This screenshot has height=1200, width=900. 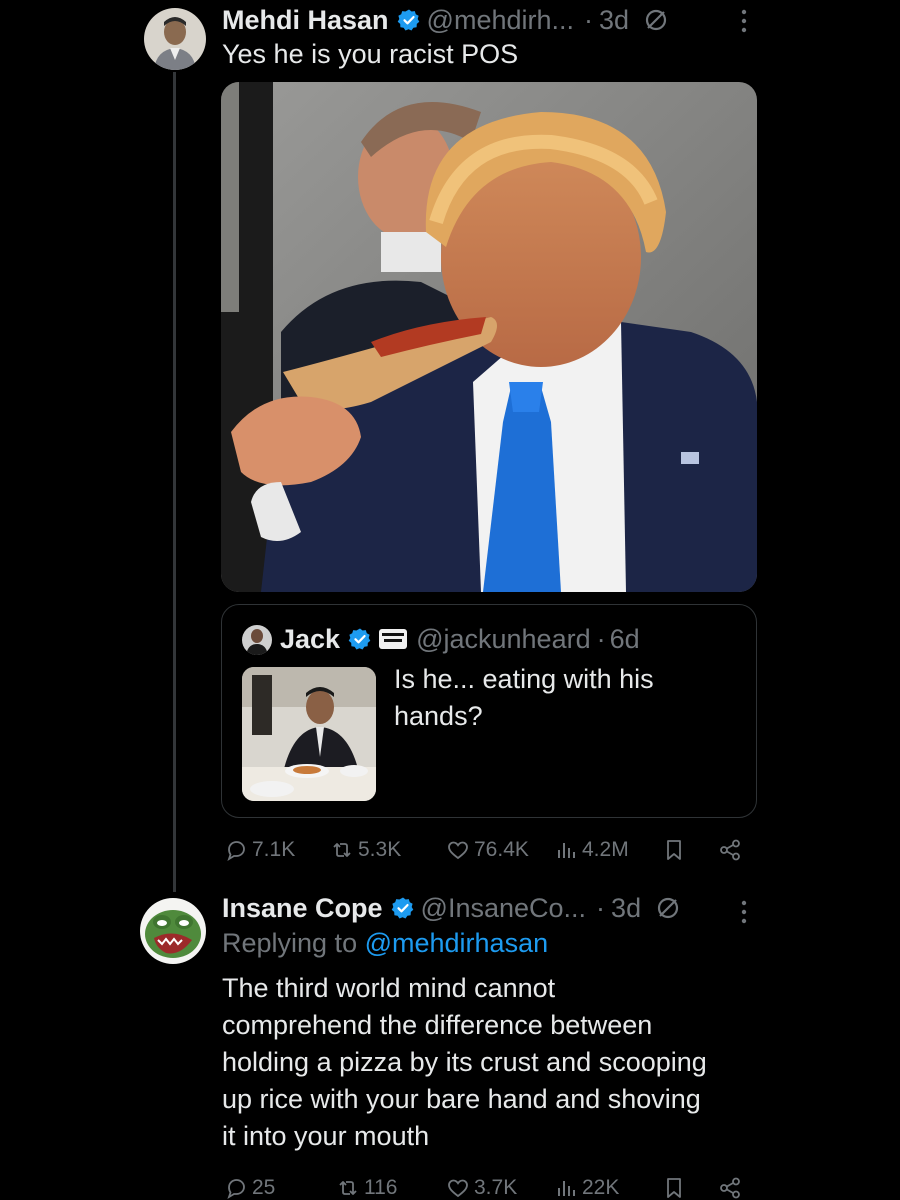 I want to click on quote-header: Jack @jackunheard · 6d, so click(x=460, y=639).